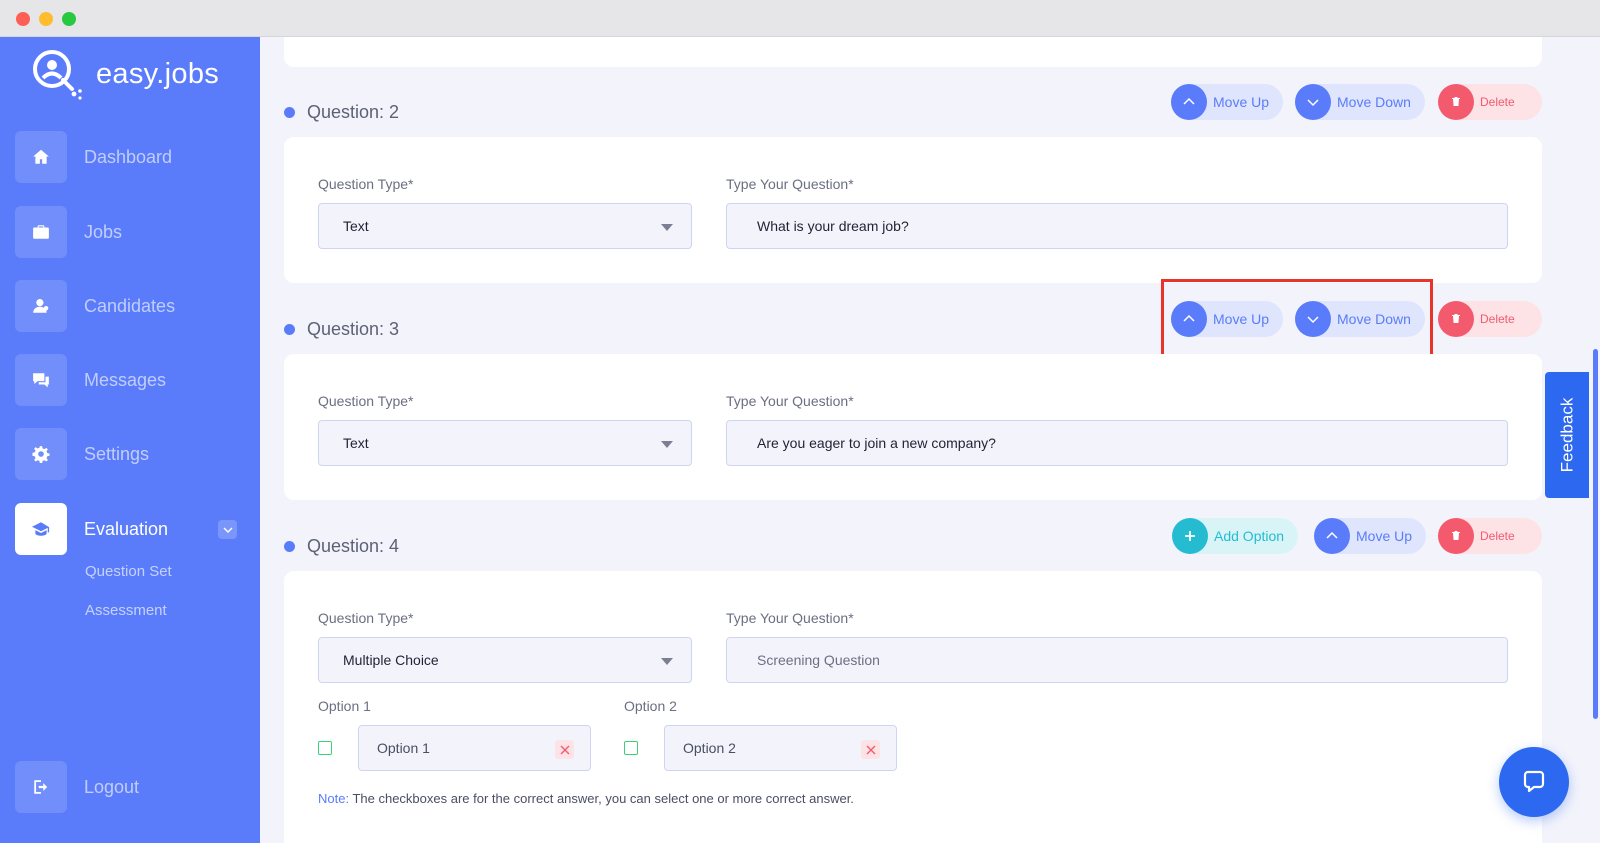  I want to click on sidebar-item-evaluation: Evaluation, so click(130, 529).